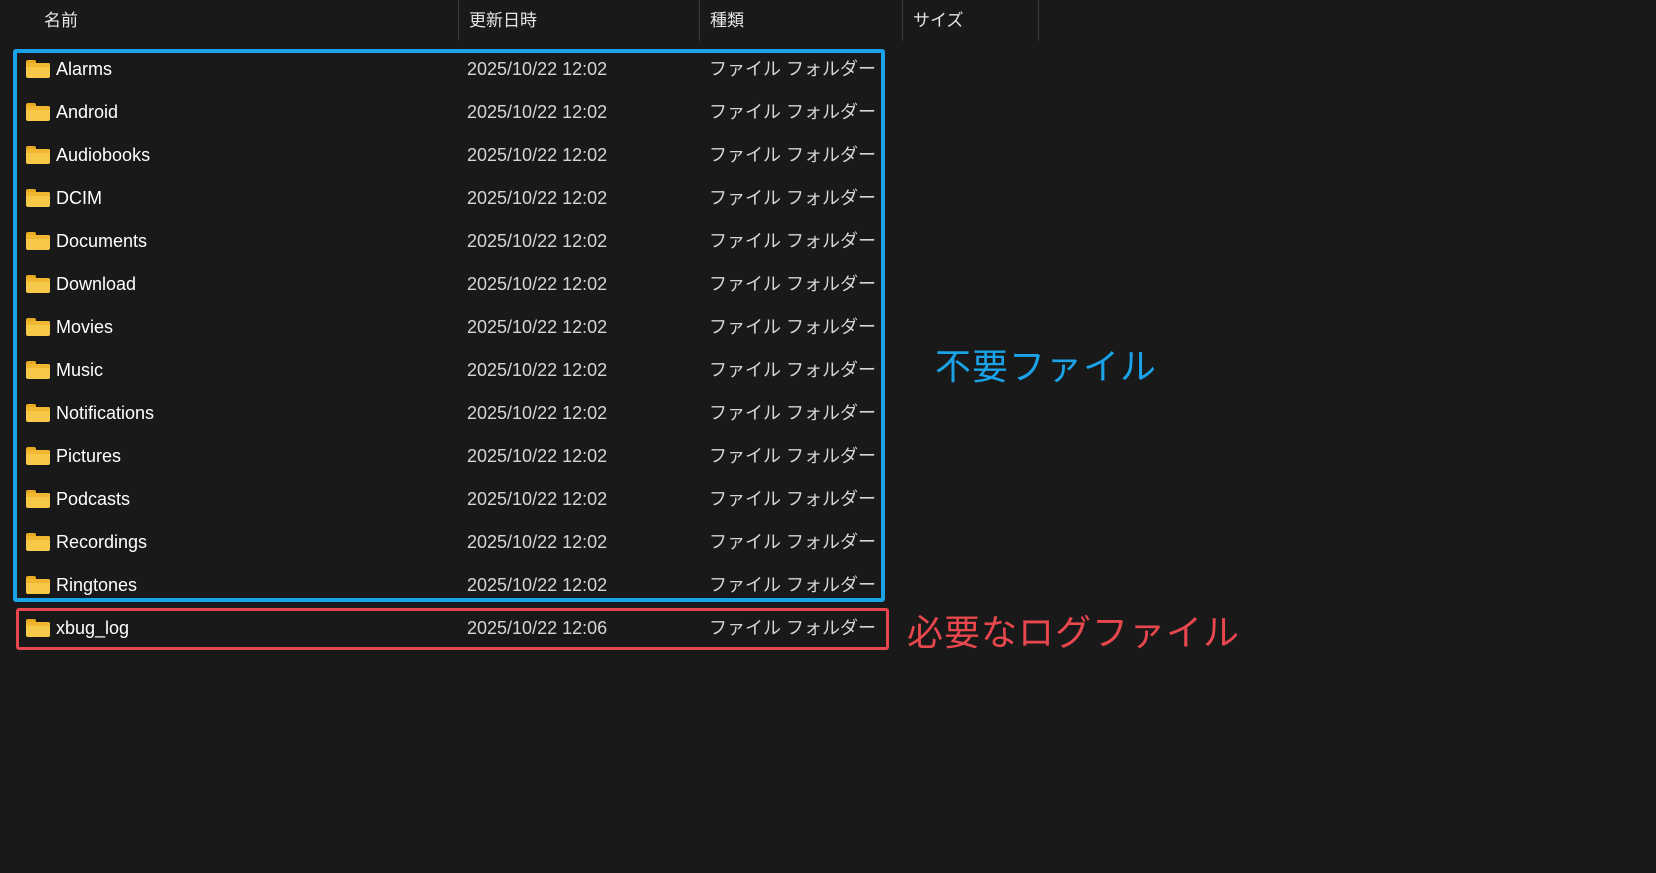 The width and height of the screenshot is (1656, 873). I want to click on column-divider, so click(1038, 20).